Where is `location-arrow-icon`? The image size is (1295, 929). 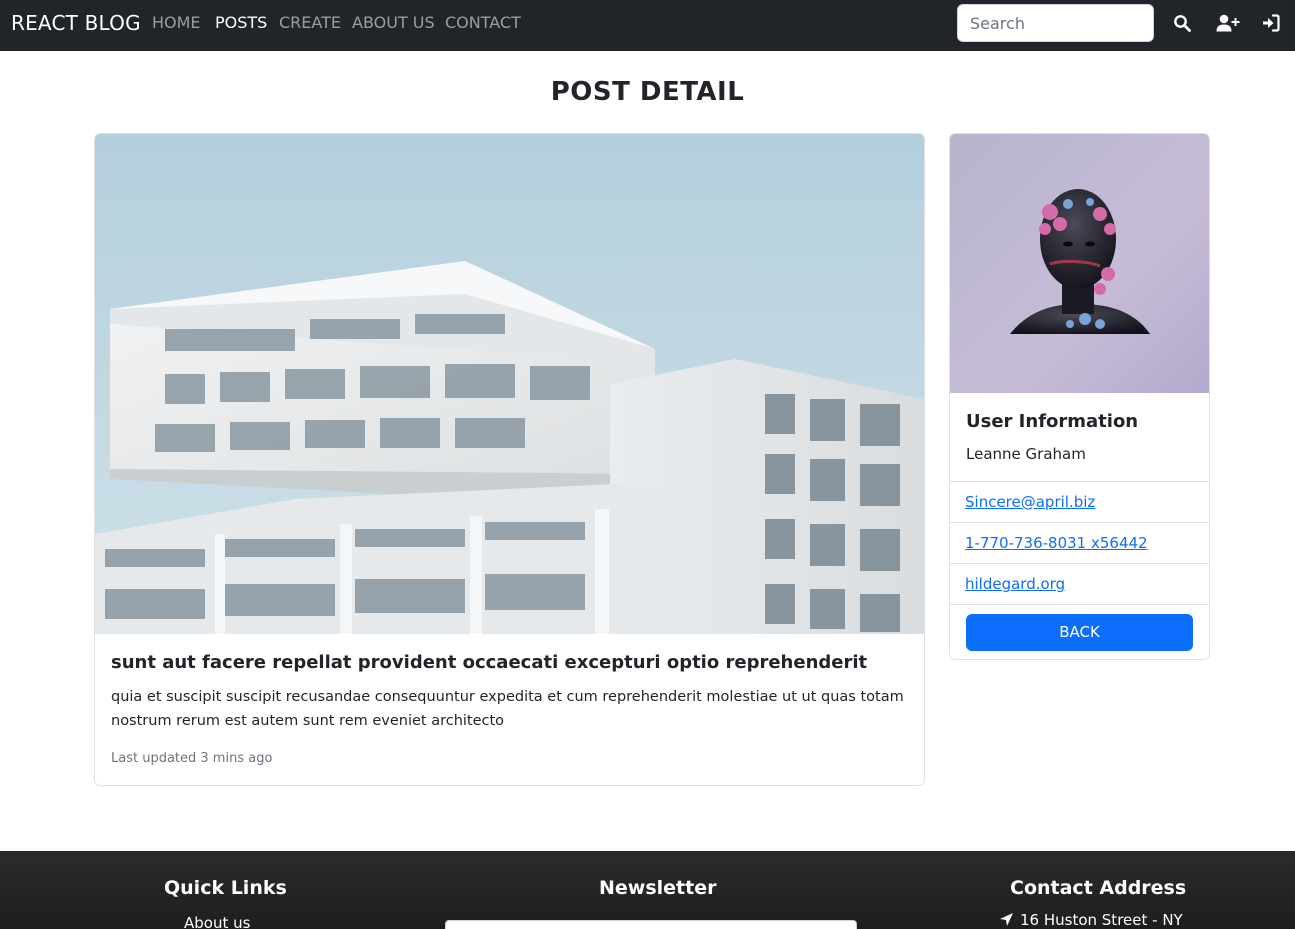
location-arrow-icon is located at coordinates (1006, 919).